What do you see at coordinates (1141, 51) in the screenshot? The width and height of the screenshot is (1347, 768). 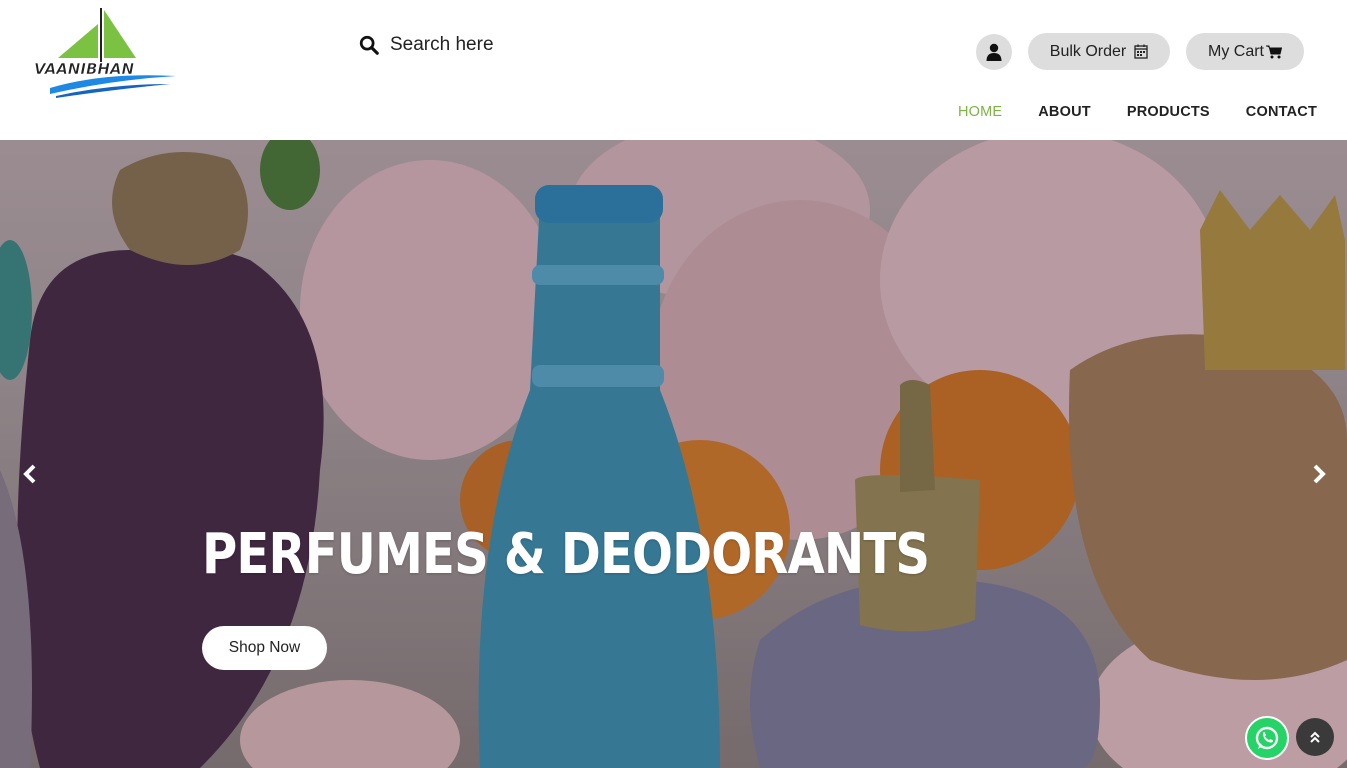 I see `calendar-icon` at bounding box center [1141, 51].